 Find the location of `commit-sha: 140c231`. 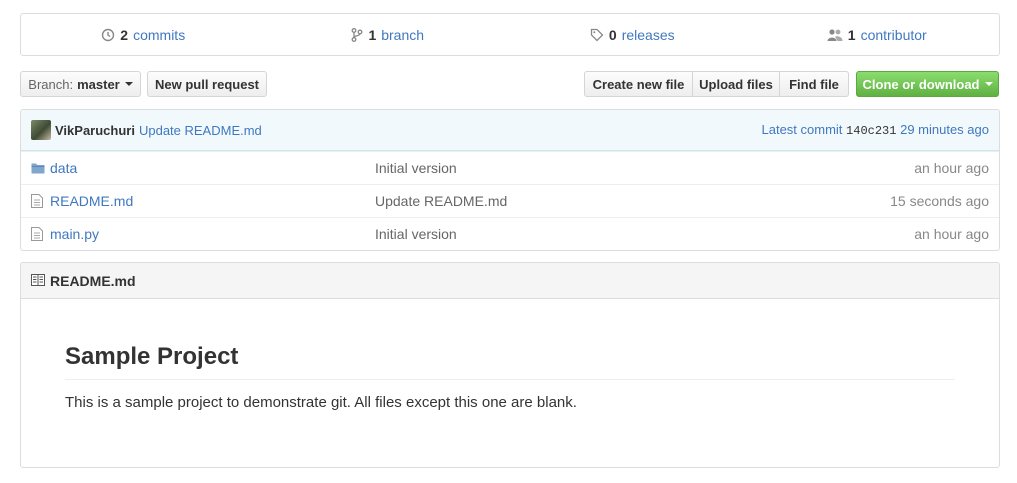

commit-sha: 140c231 is located at coordinates (871, 131).